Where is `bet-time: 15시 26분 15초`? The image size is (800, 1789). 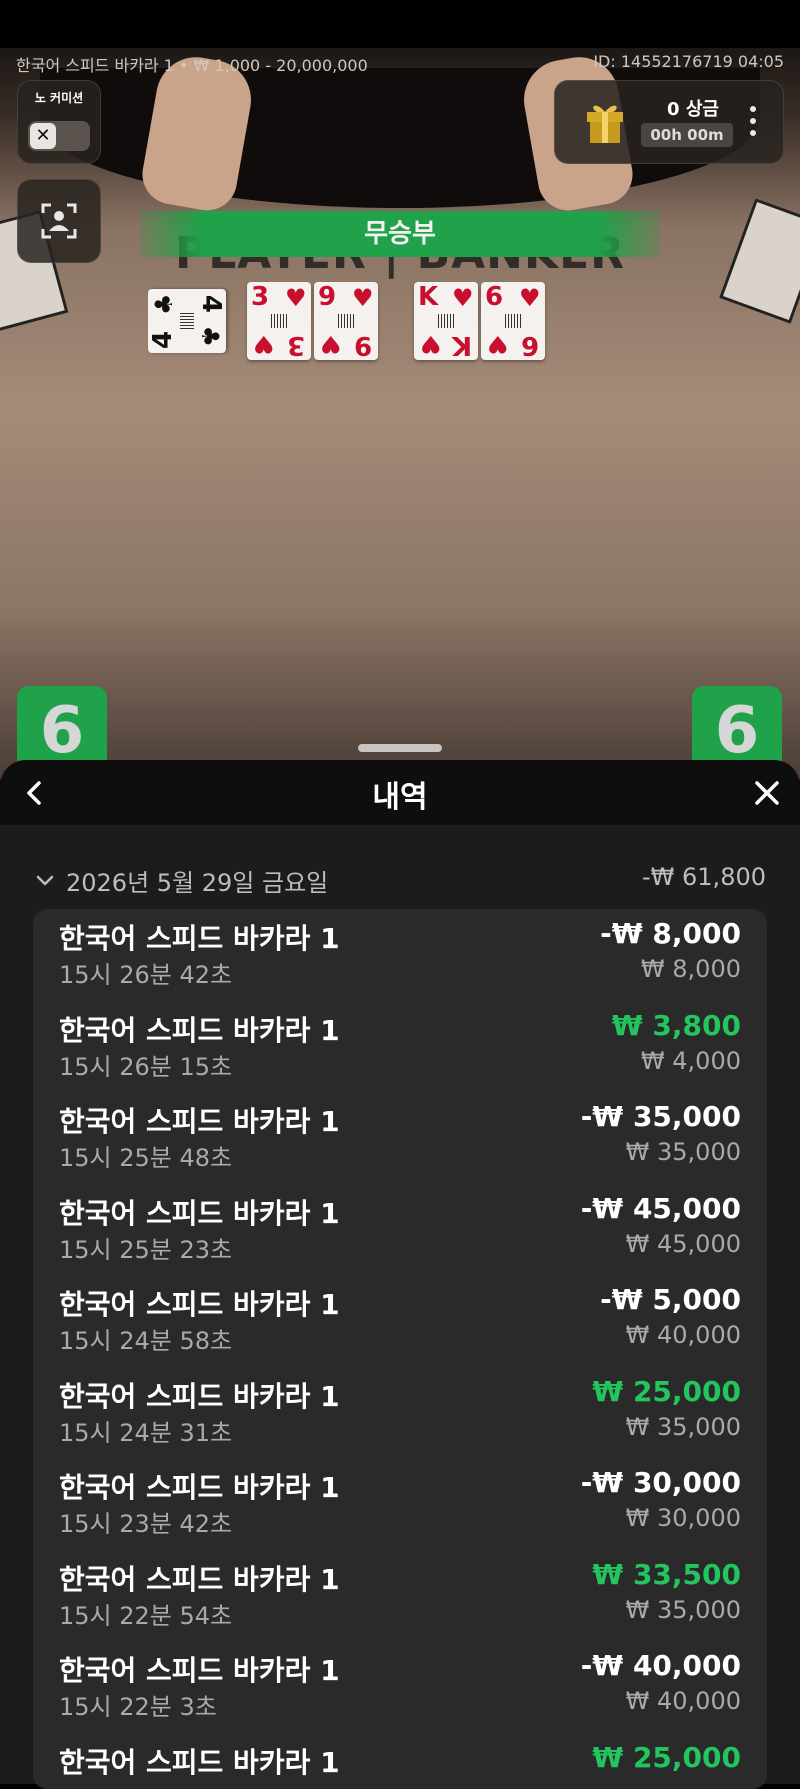 bet-time: 15시 26분 15초 is located at coordinates (145, 1064).